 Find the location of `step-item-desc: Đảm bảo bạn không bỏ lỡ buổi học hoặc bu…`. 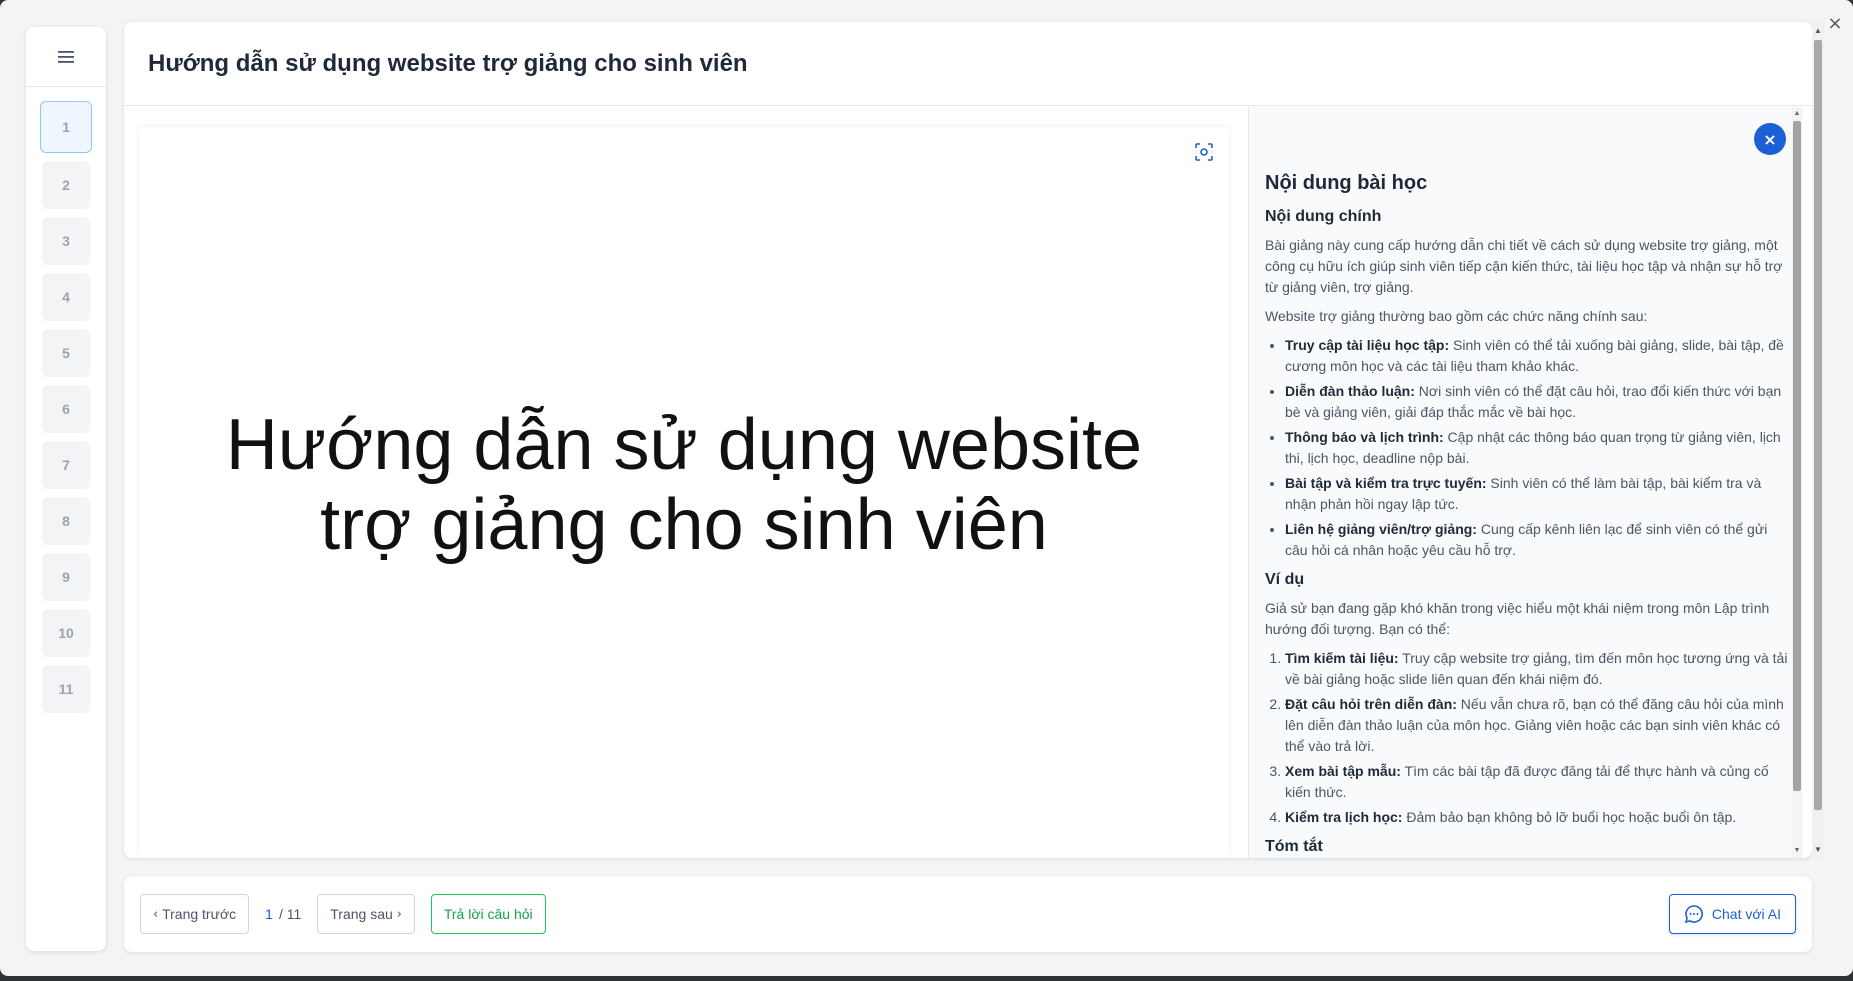

step-item-desc: Đảm bảo bạn không bỏ lỡ buổi học hoặc bu… is located at coordinates (1569, 817).